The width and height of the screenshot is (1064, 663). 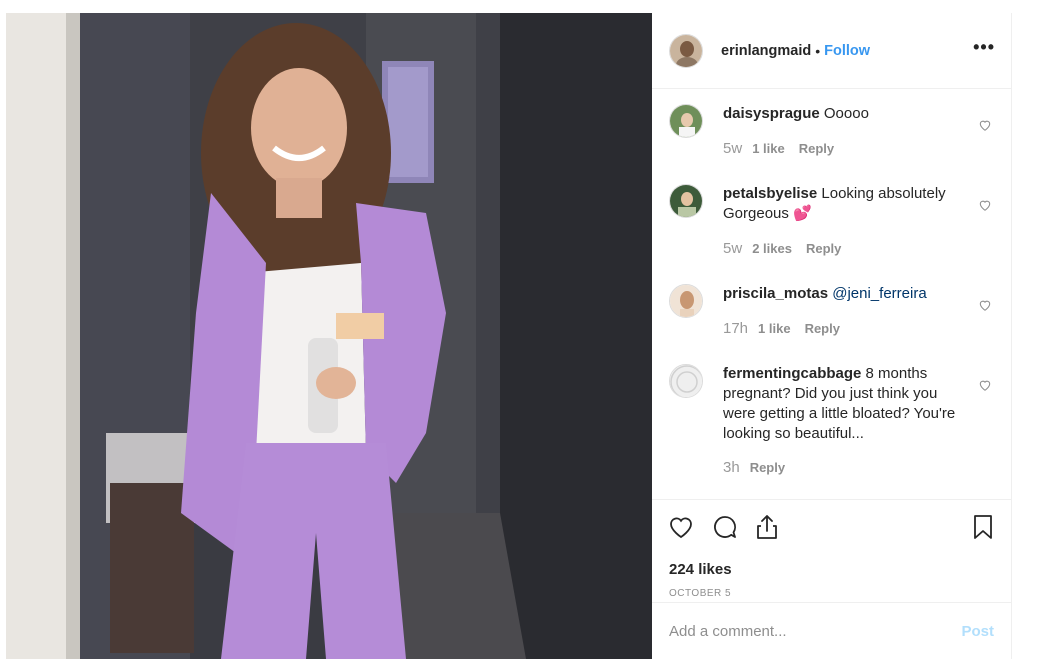 What do you see at coordinates (766, 51) in the screenshot?
I see `author-username: erinlangmaid` at bounding box center [766, 51].